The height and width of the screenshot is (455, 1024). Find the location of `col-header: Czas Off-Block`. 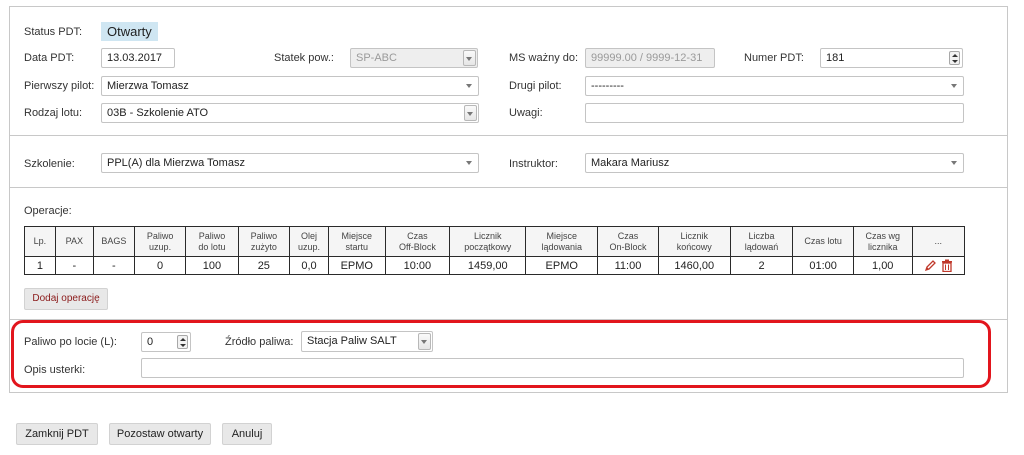

col-header: Czas Off-Block is located at coordinates (417, 241).